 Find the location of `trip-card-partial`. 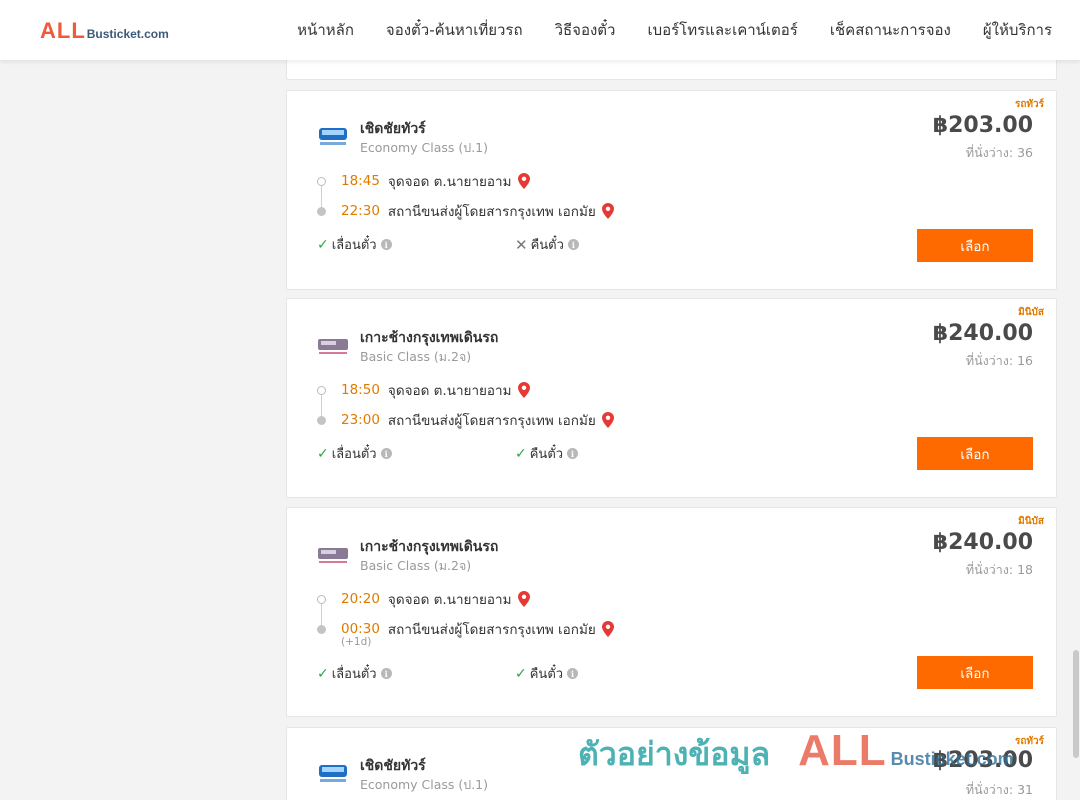

trip-card-partial is located at coordinates (671, 69).